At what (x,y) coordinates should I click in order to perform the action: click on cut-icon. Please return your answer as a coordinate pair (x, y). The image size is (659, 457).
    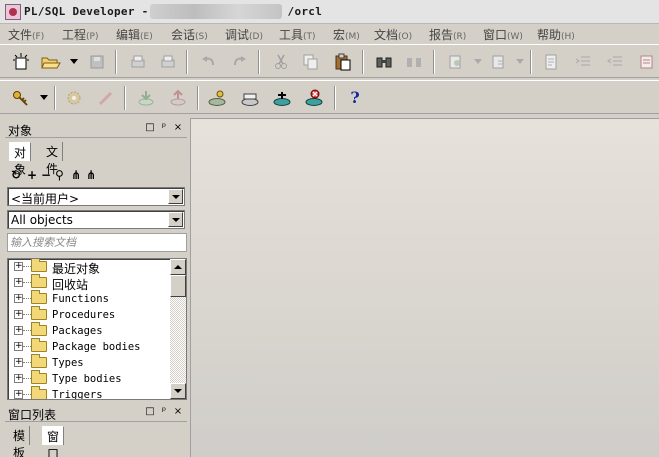
    Looking at the image, I should click on (281, 62).